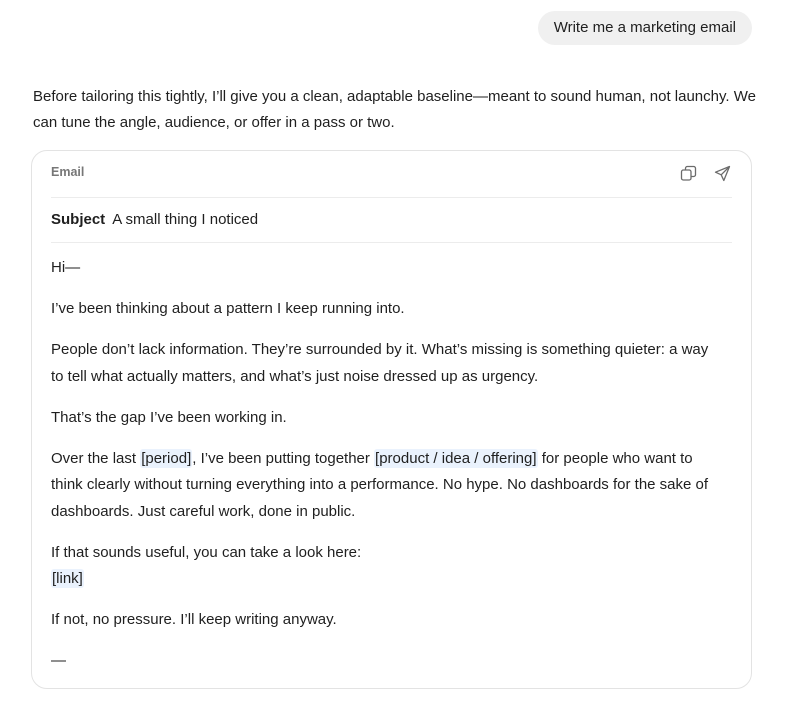  Describe the element at coordinates (705, 173) in the screenshot. I see `email-card-actions` at that location.